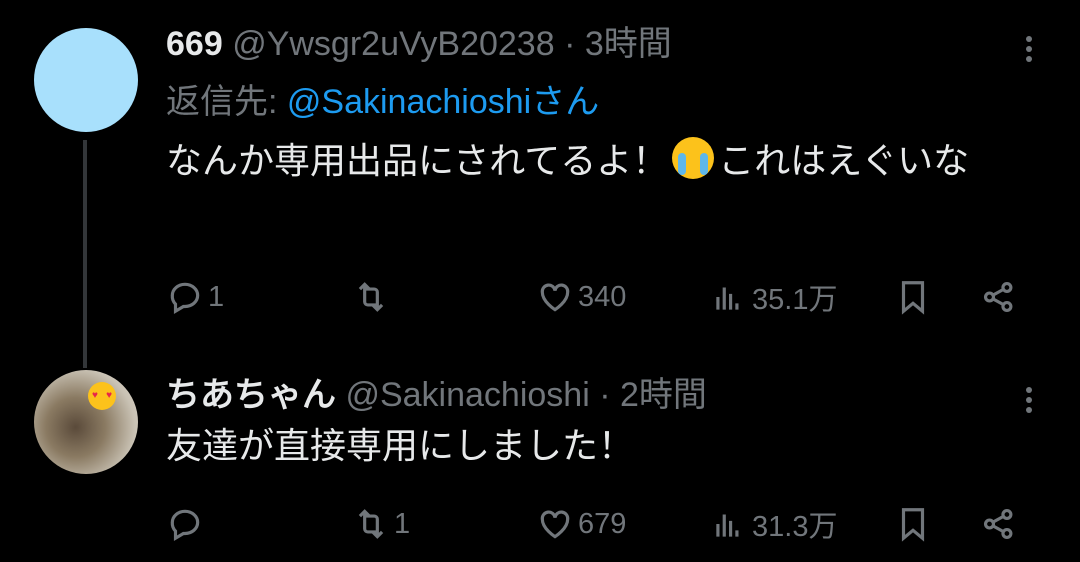 This screenshot has height=562, width=1080. Describe the element at coordinates (693, 158) in the screenshot. I see `loudly-crying-face-icon` at that location.